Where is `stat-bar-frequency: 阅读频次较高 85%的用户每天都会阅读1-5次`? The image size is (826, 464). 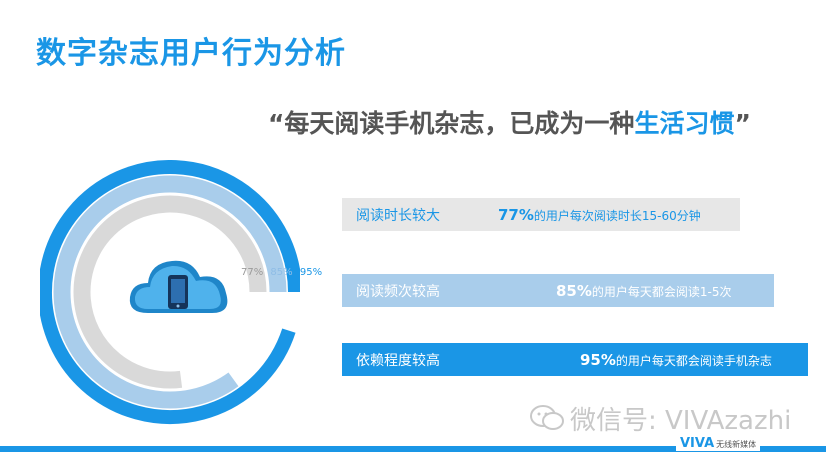 stat-bar-frequency: 阅读频次较高 85%的用户每天都会阅读1-5次 is located at coordinates (558, 290).